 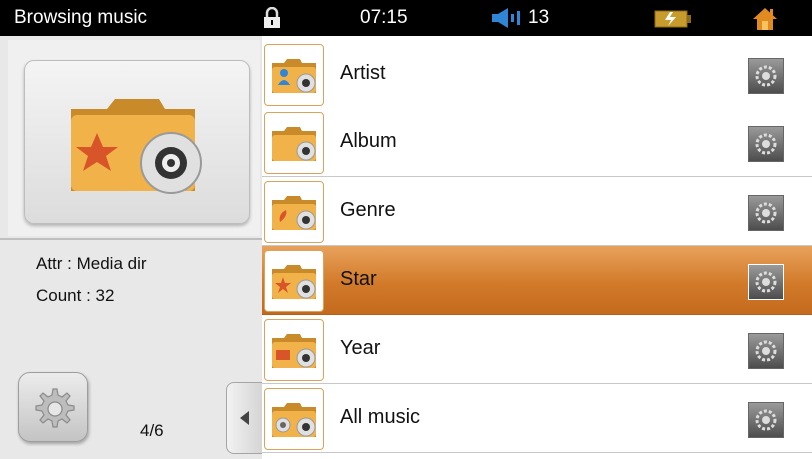 I want to click on battery-icon, so click(x=673, y=21).